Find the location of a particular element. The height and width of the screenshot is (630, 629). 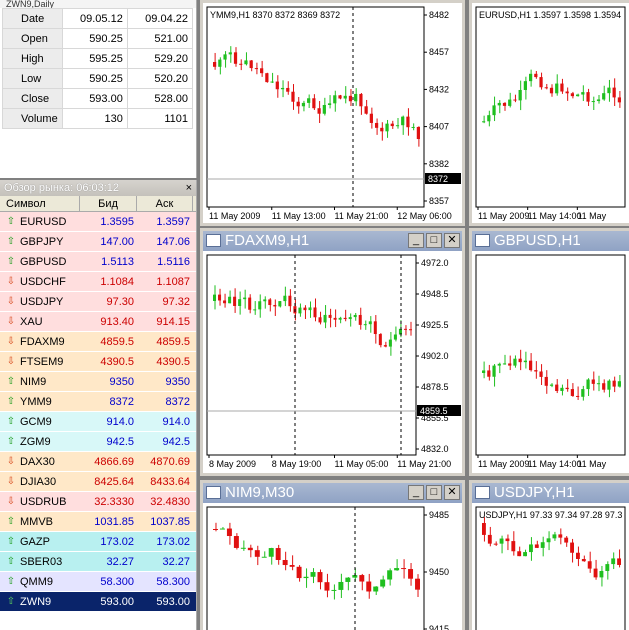

market-watch-row: ⇧ YMM9 8372 8372 is located at coordinates (98, 402).